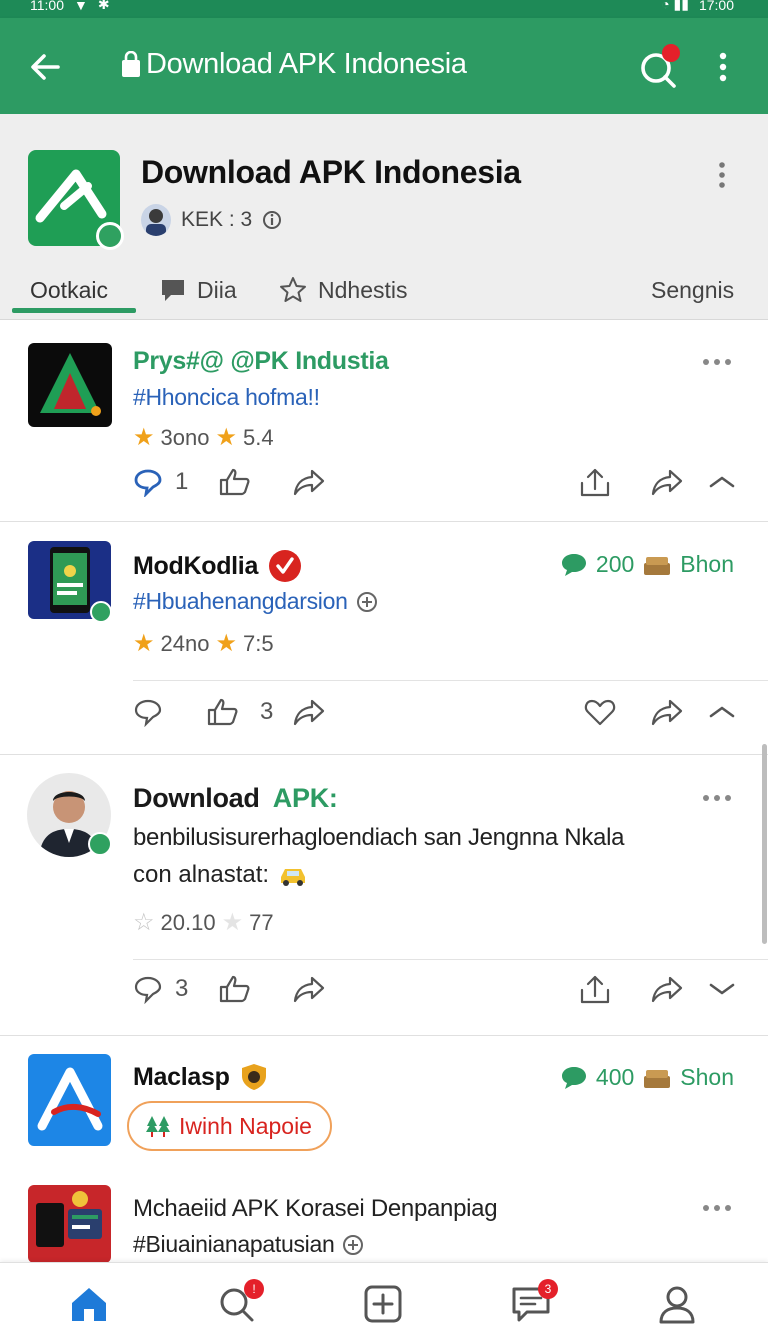  What do you see at coordinates (156, 220) in the screenshot?
I see `channel-owner-avatar` at bounding box center [156, 220].